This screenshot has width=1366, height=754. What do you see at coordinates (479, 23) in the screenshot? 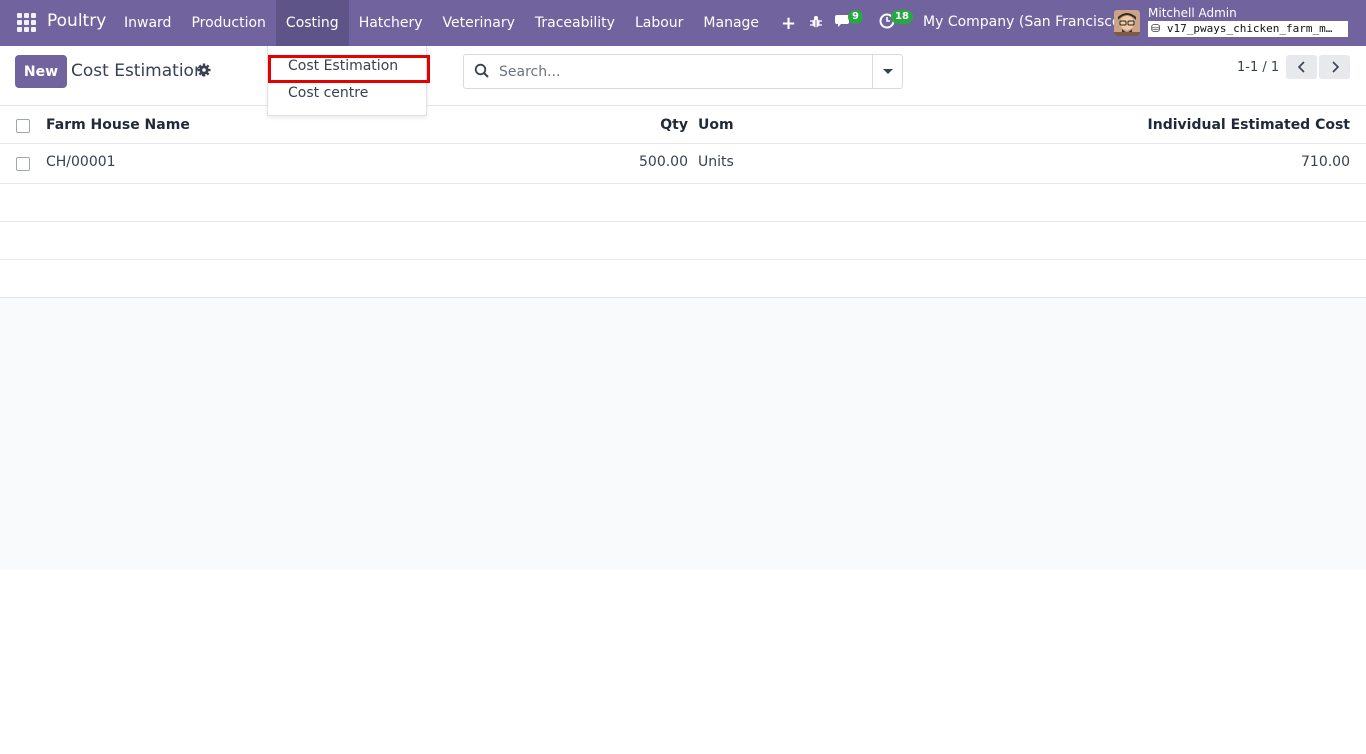
I see `menu-veterinary: Veterinary` at bounding box center [479, 23].